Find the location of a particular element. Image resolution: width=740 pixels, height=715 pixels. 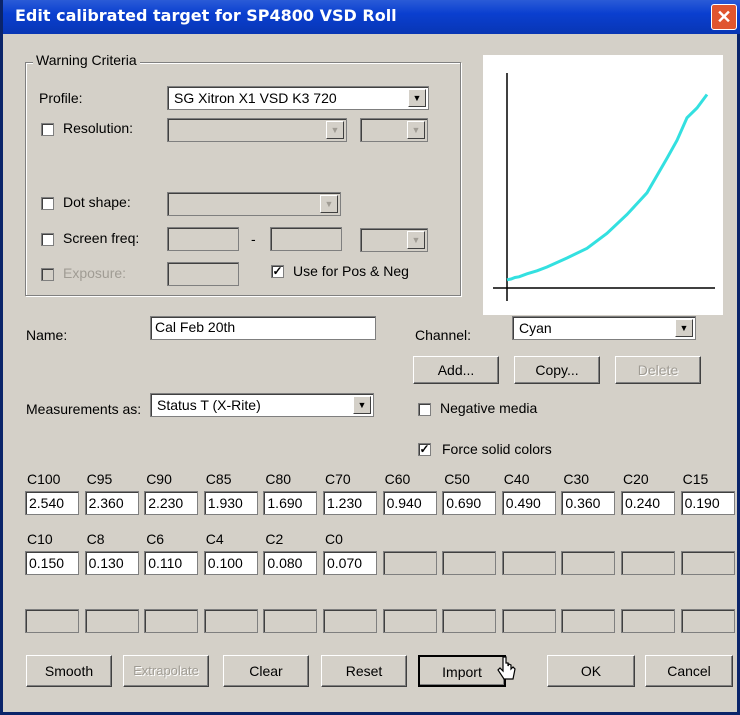

grid-header-cell: C90 is located at coordinates (159, 479).